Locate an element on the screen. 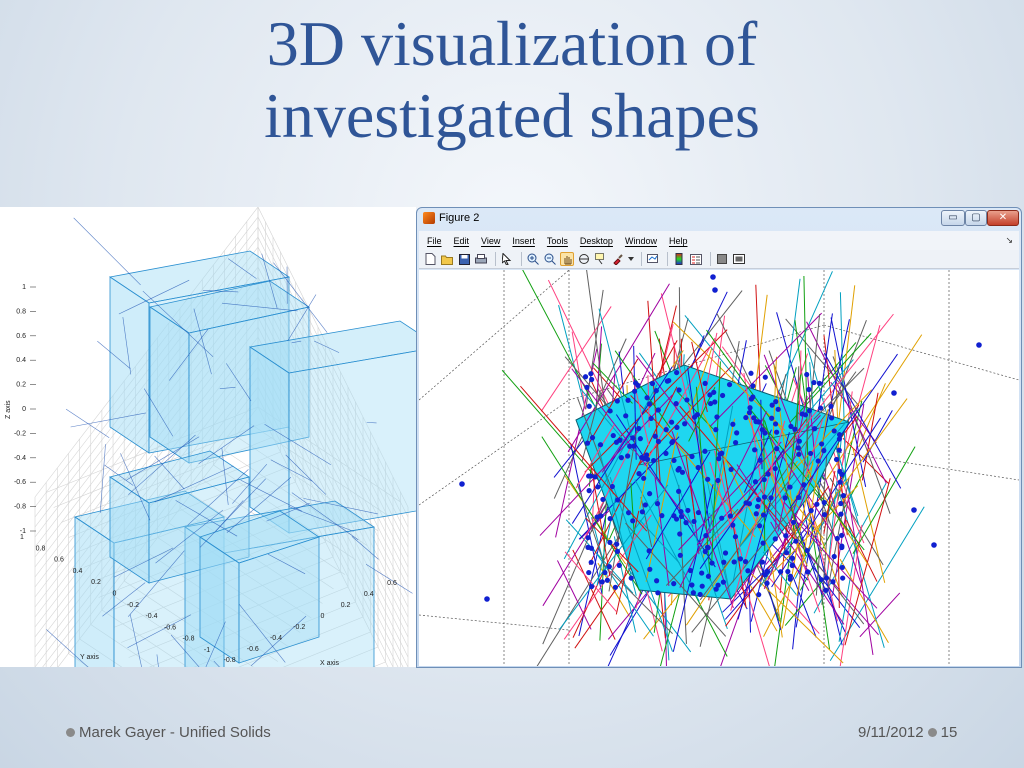  menu-help: Help is located at coordinates (678, 241).